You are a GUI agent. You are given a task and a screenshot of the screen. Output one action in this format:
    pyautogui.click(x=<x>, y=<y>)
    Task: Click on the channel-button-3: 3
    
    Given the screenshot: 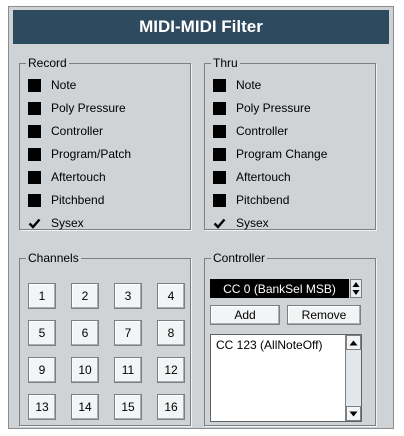 What is the action you would take?
    pyautogui.click(x=128, y=296)
    